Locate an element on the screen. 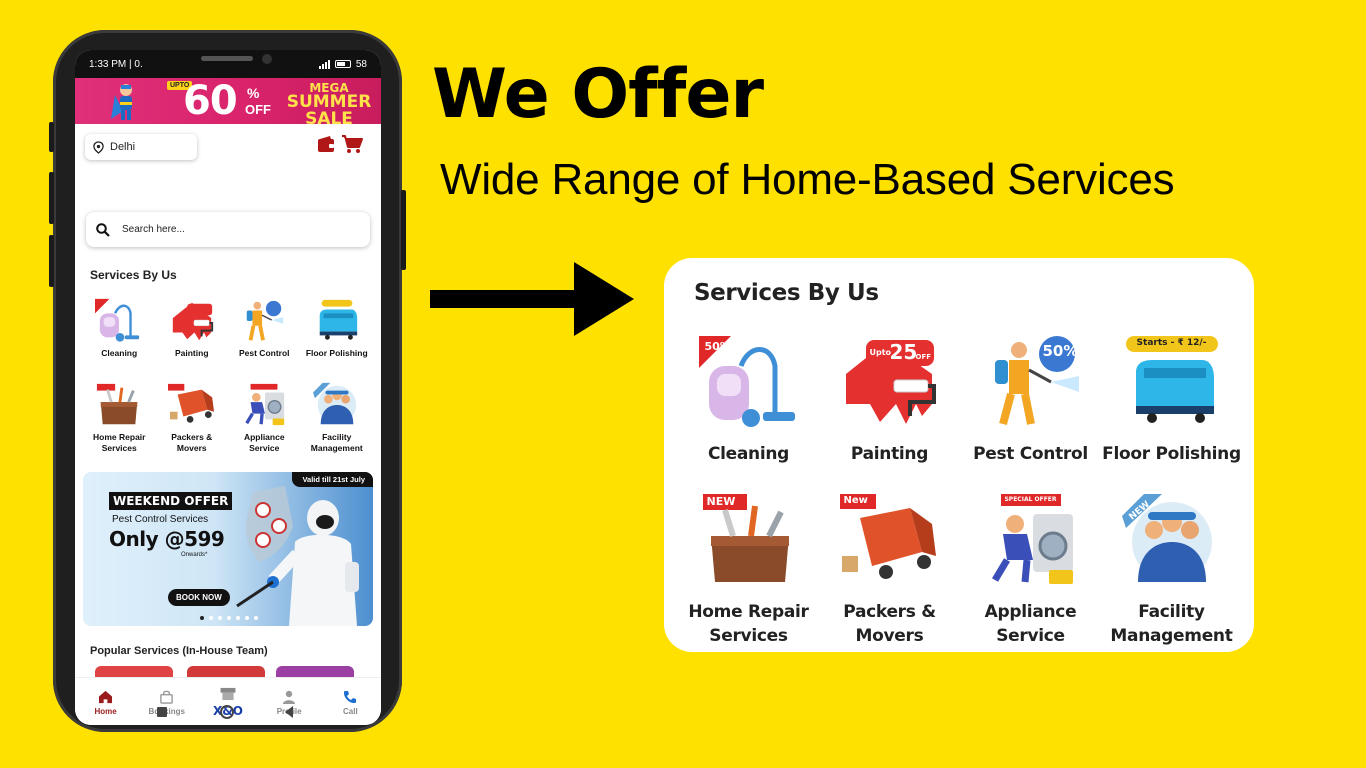 Image resolution: width=1366 pixels, height=768 pixels. vacuum-icon is located at coordinates (117, 320).